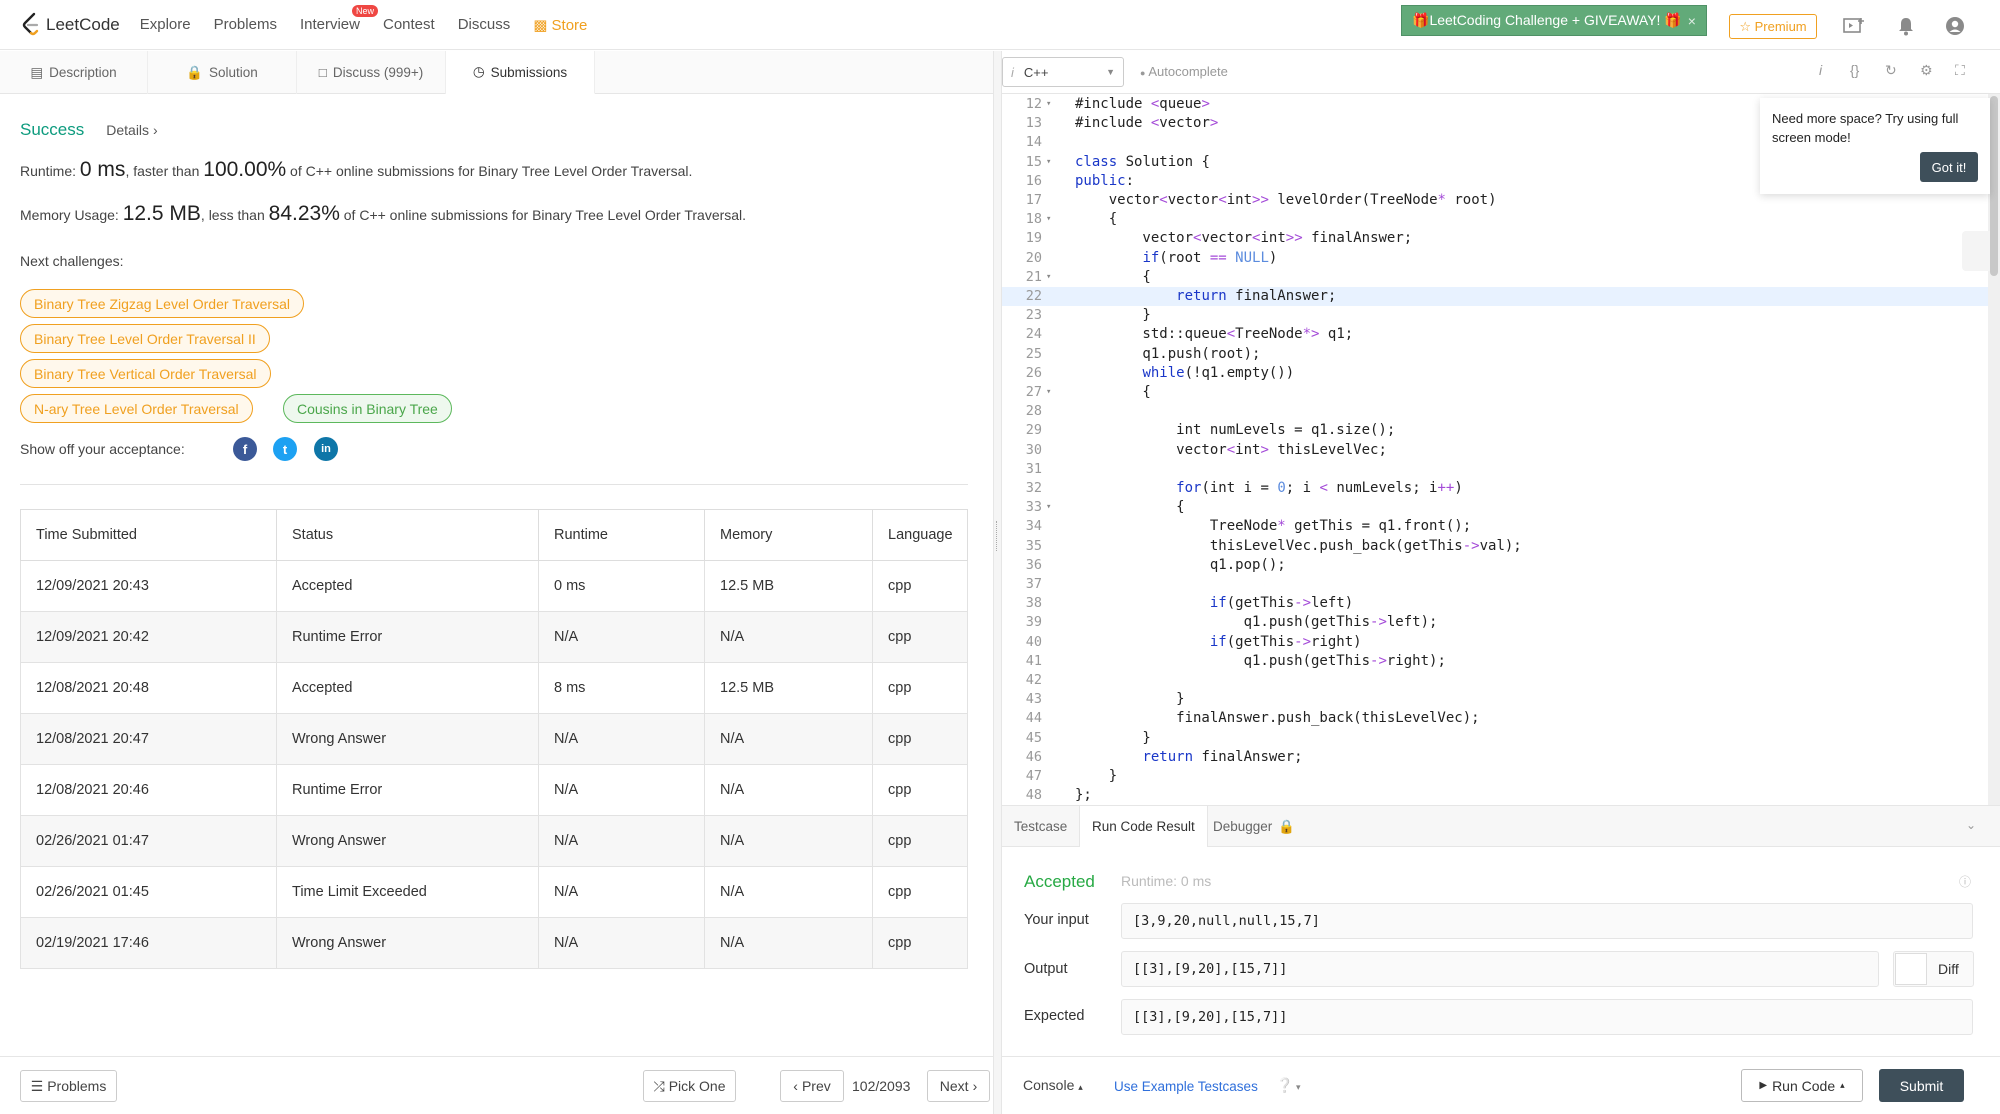 This screenshot has height=1114, width=2000. I want to click on code-line: 24 std::queue<TreeNode*> q1;, so click(1495, 334).